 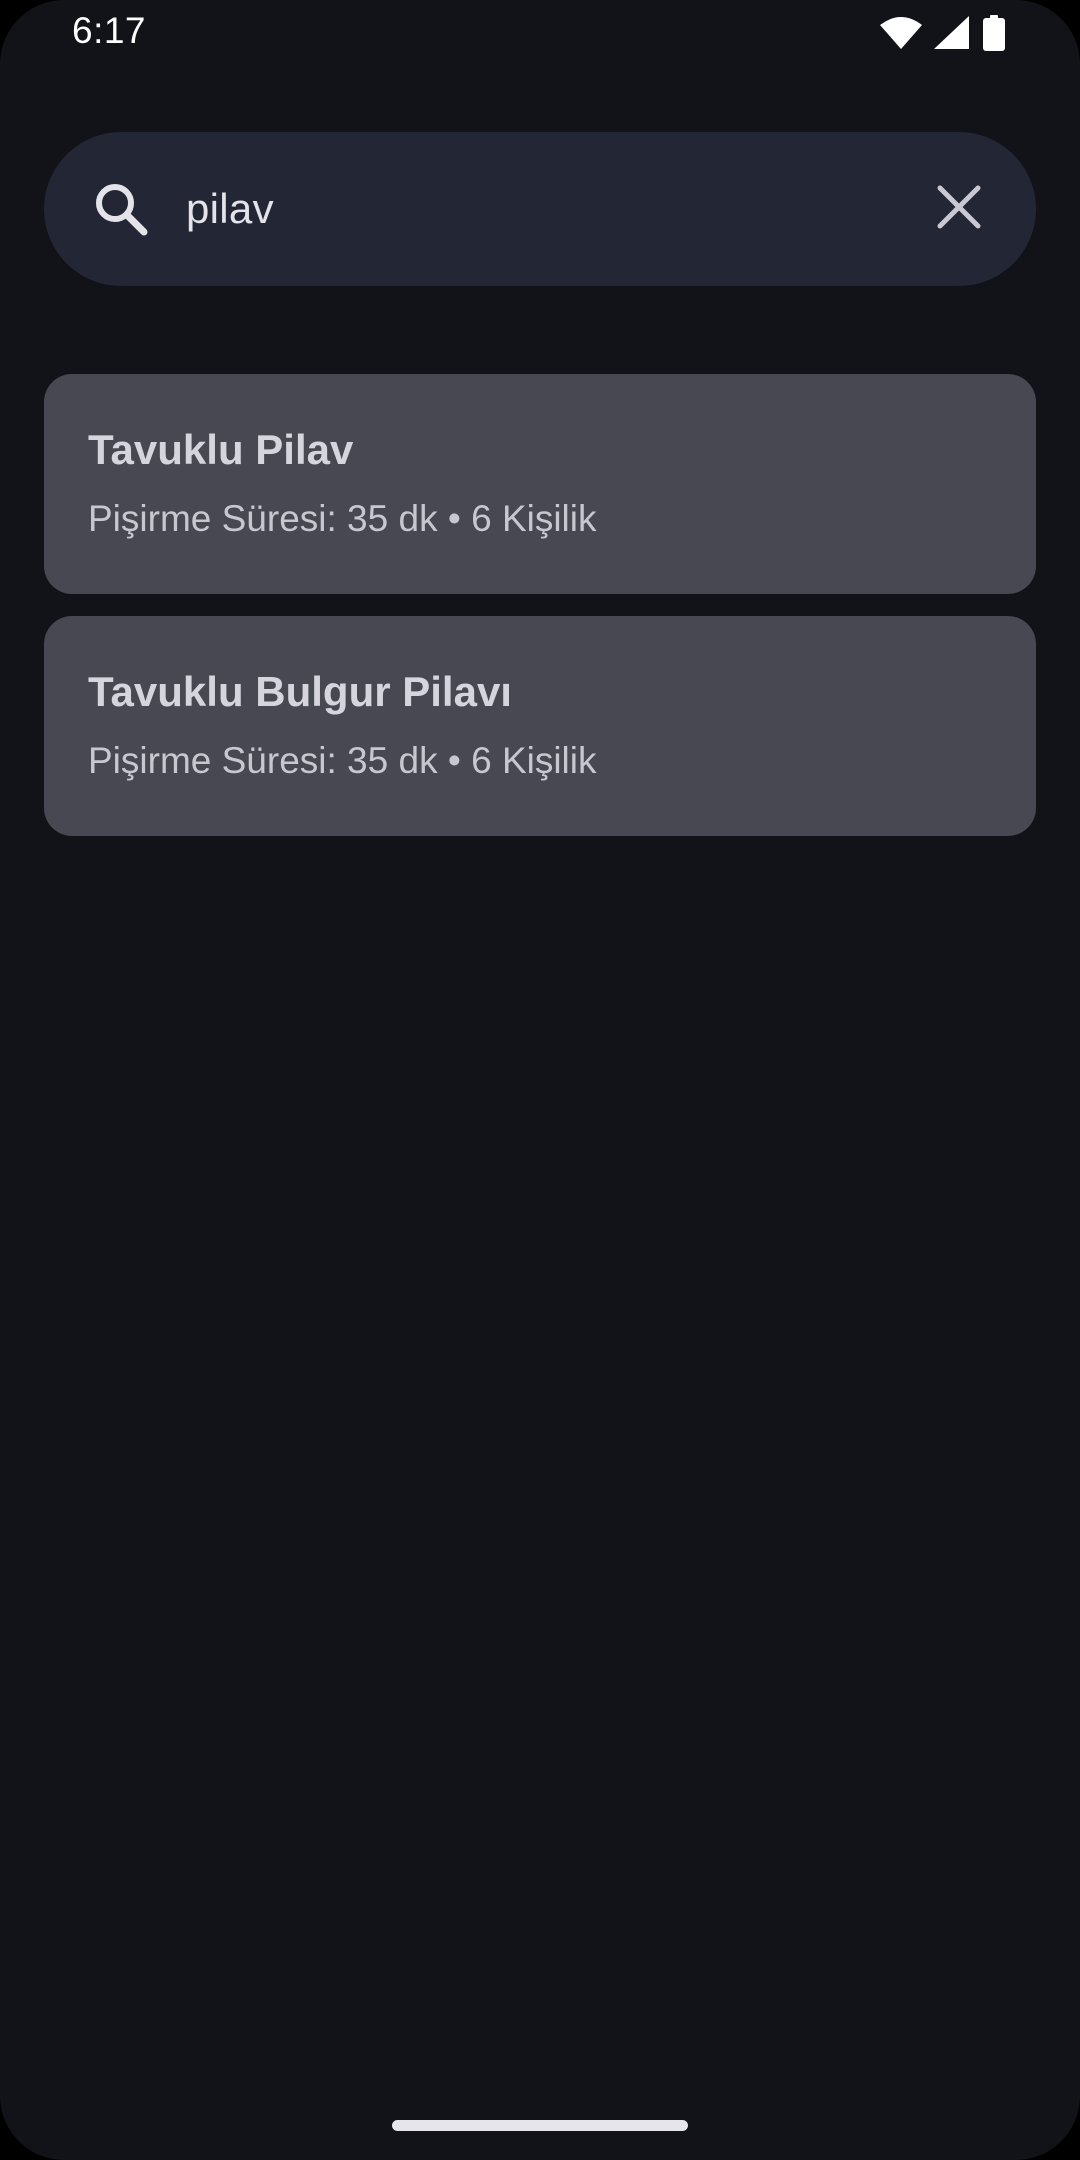 I want to click on clear-search-button, so click(x=959, y=209).